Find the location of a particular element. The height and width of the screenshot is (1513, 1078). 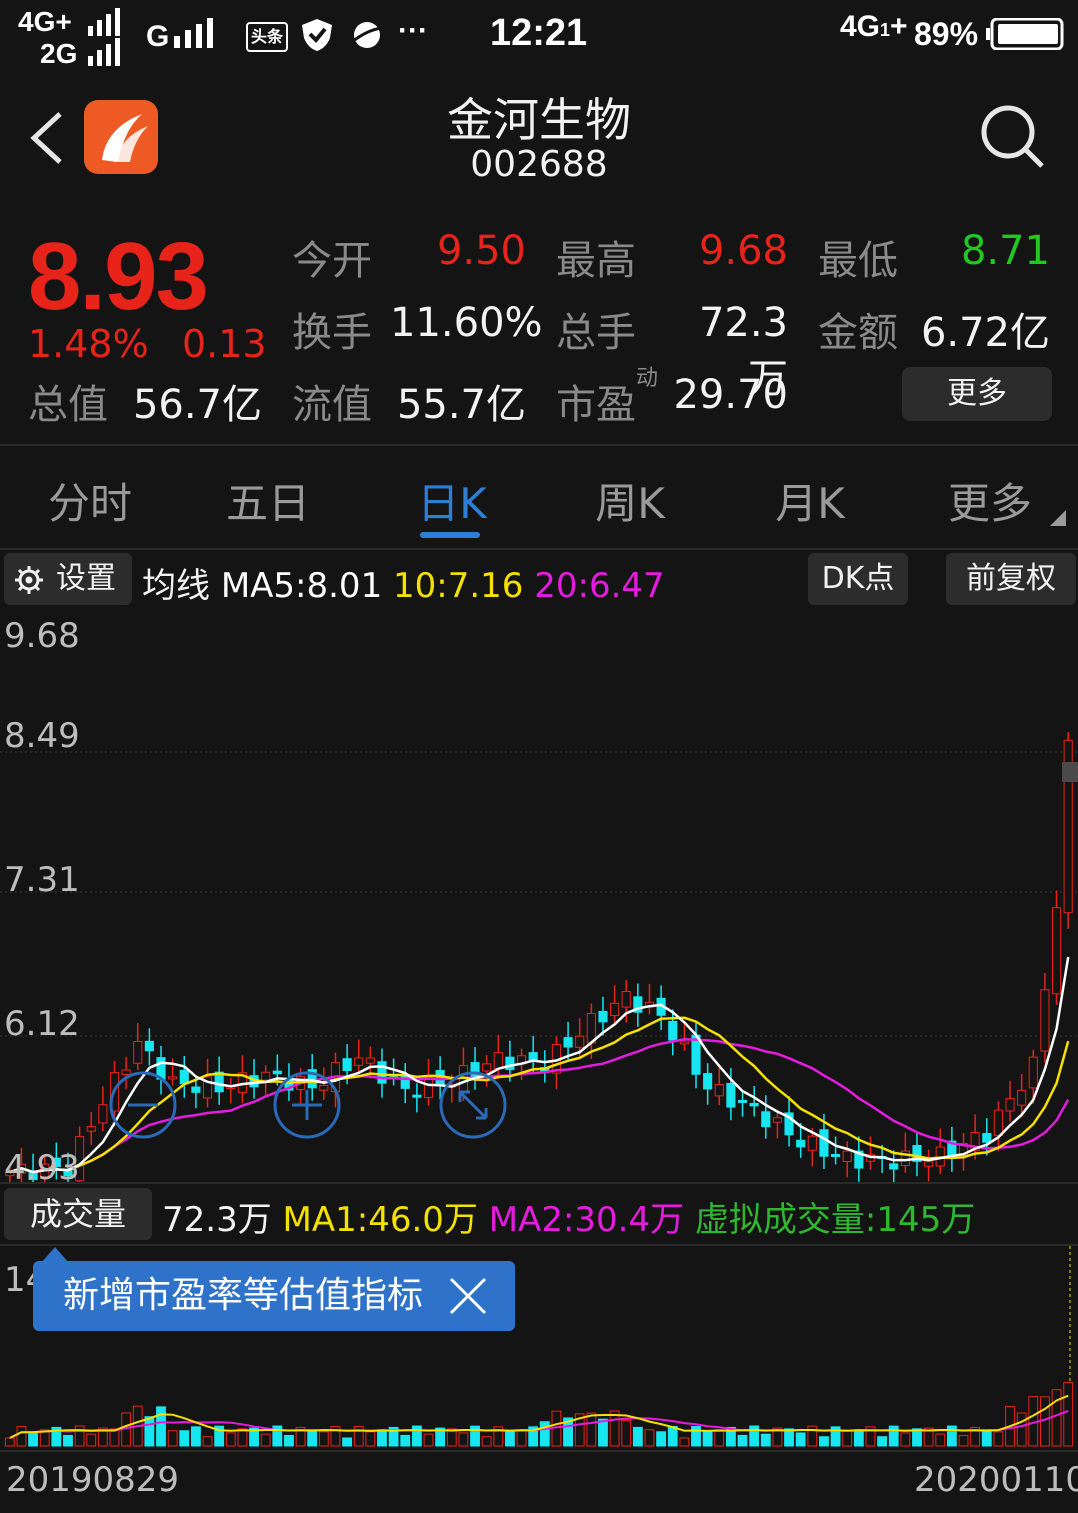

price-axis-label: 8.49 is located at coordinates (42, 736).